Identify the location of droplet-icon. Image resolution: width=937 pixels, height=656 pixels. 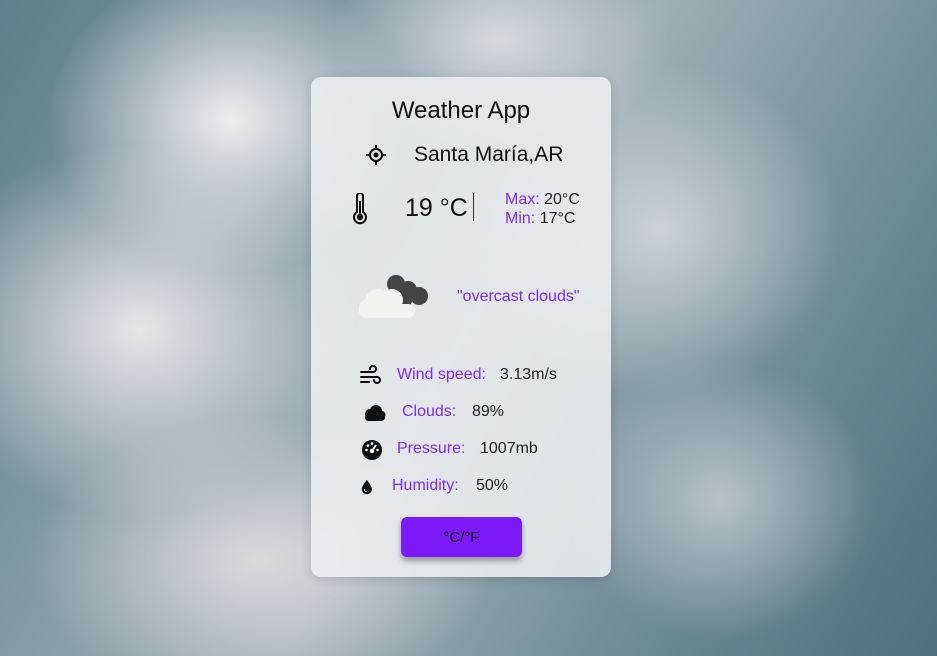
(366, 487).